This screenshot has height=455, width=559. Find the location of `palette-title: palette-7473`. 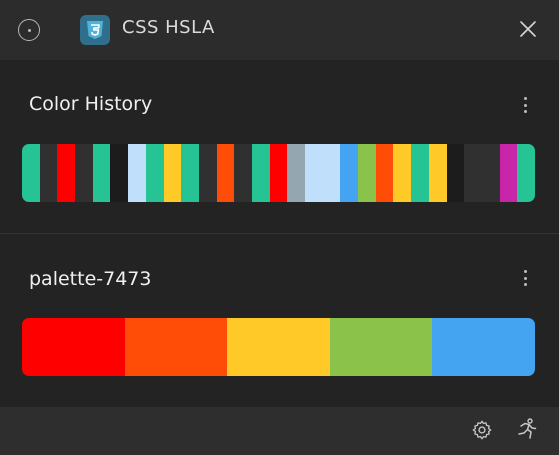

palette-title: palette-7473 is located at coordinates (90, 279).